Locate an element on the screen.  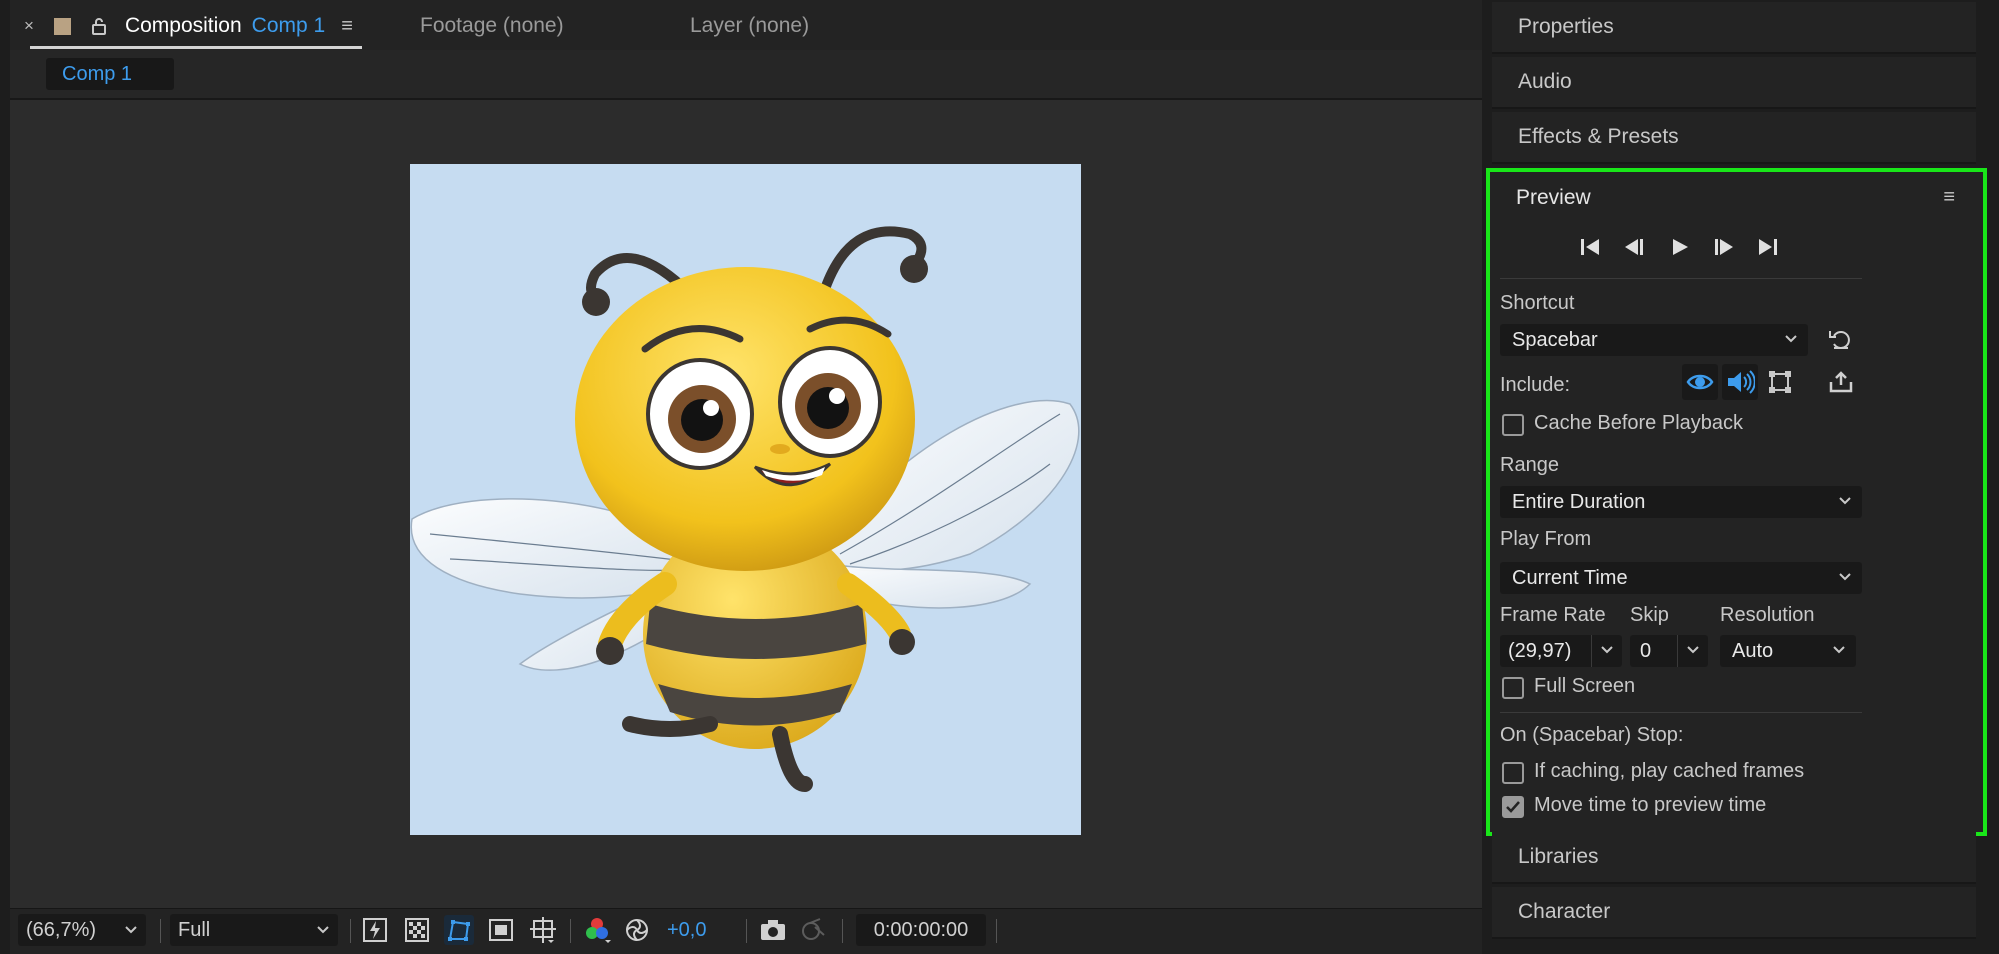
if-caching-label: If caching, play cached frames is located at coordinates (1669, 771).